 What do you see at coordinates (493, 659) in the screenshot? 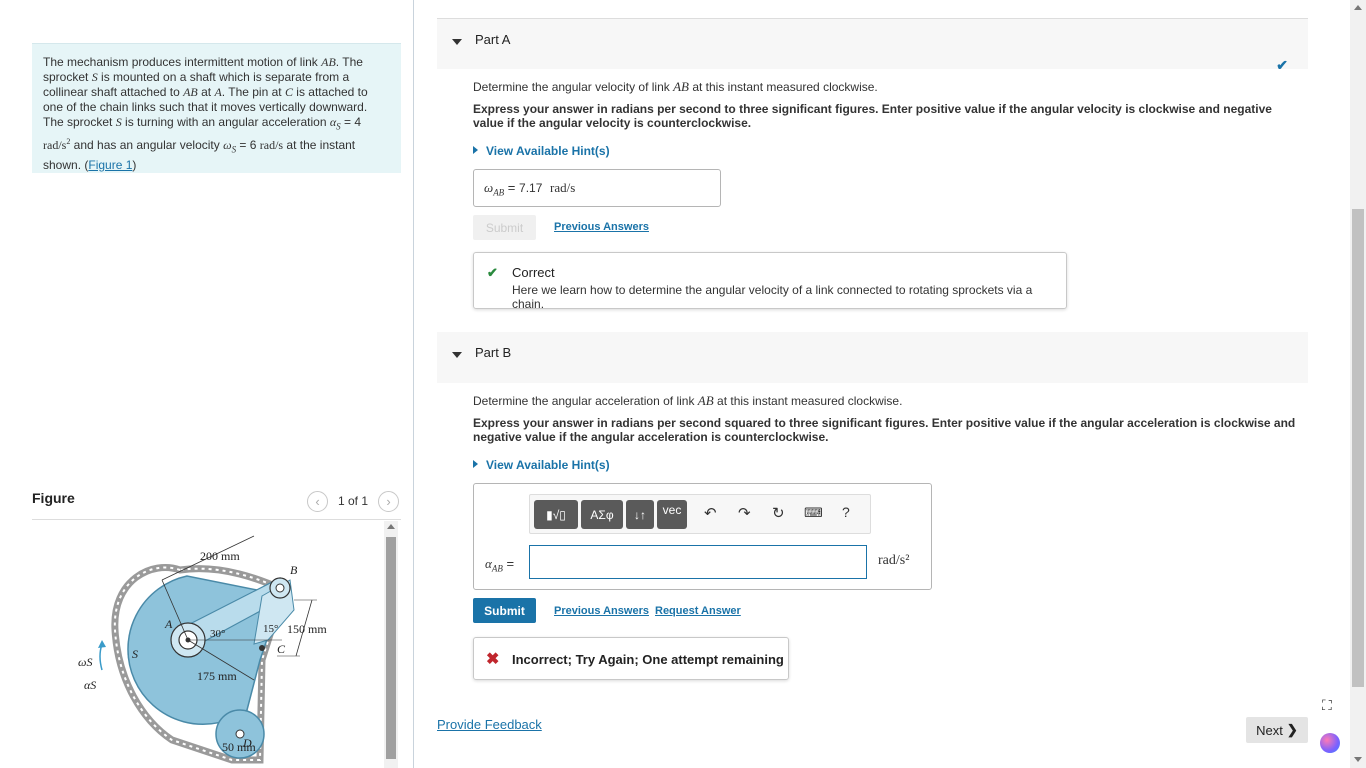
I see `close-x-icon: ✖` at bounding box center [493, 659].